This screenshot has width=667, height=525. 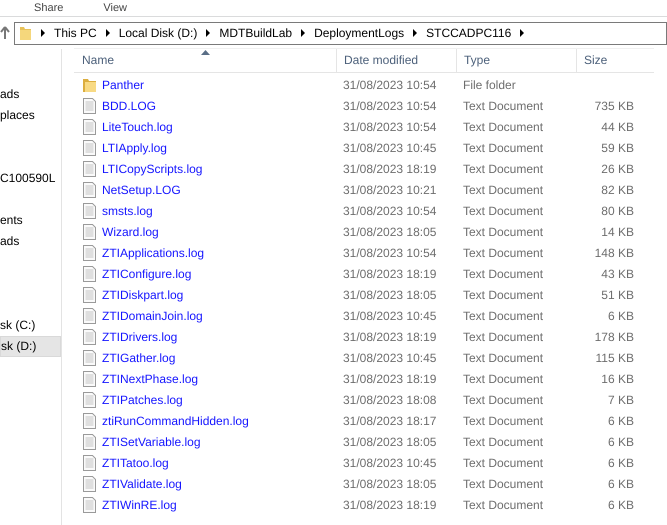 I want to click on file-size: 735 KB, so click(x=614, y=105).